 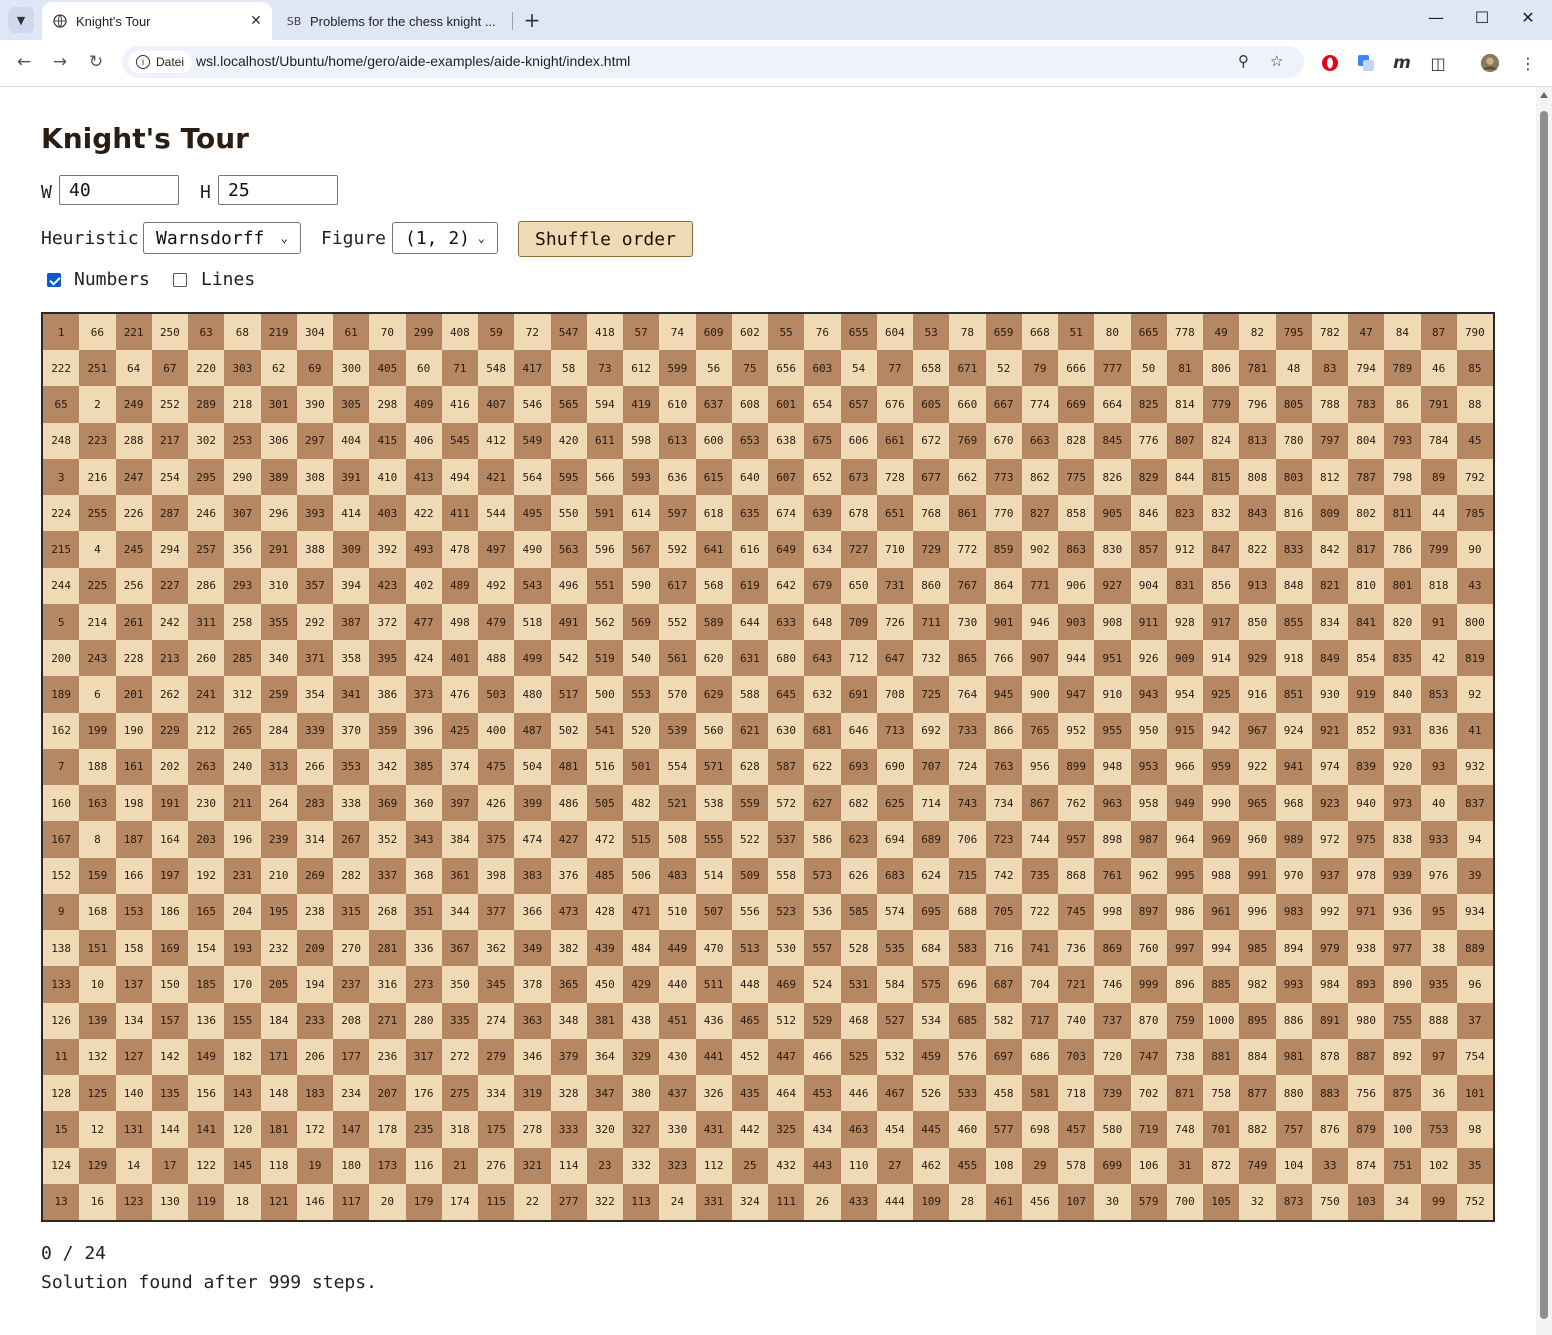 What do you see at coordinates (496, 1201) in the screenshot?
I see `board-square: 115` at bounding box center [496, 1201].